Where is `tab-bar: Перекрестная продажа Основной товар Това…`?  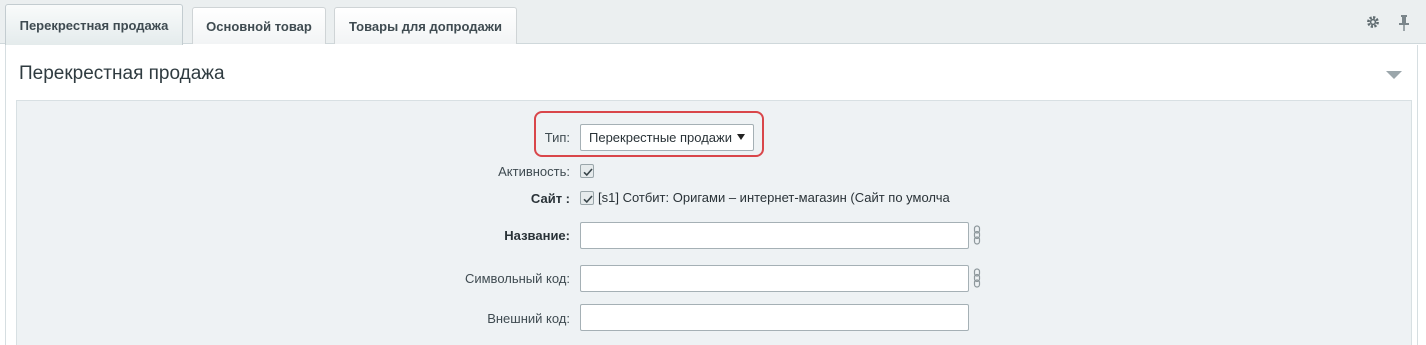
tab-bar: Перекрестная продажа Основной товар Това… is located at coordinates (713, 22).